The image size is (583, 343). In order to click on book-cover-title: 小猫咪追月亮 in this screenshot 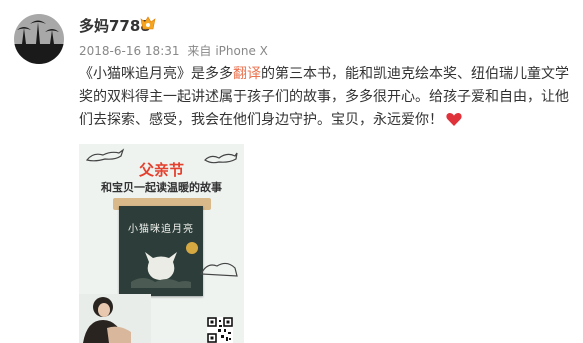, I will do `click(161, 229)`.